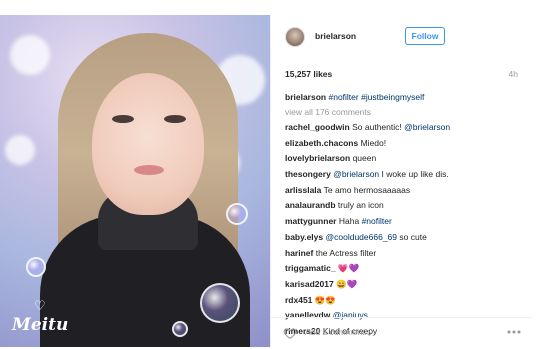 The height and width of the screenshot is (349, 540). What do you see at coordinates (328, 112) in the screenshot?
I see `view-all-comments-link: view all 176 comments` at bounding box center [328, 112].